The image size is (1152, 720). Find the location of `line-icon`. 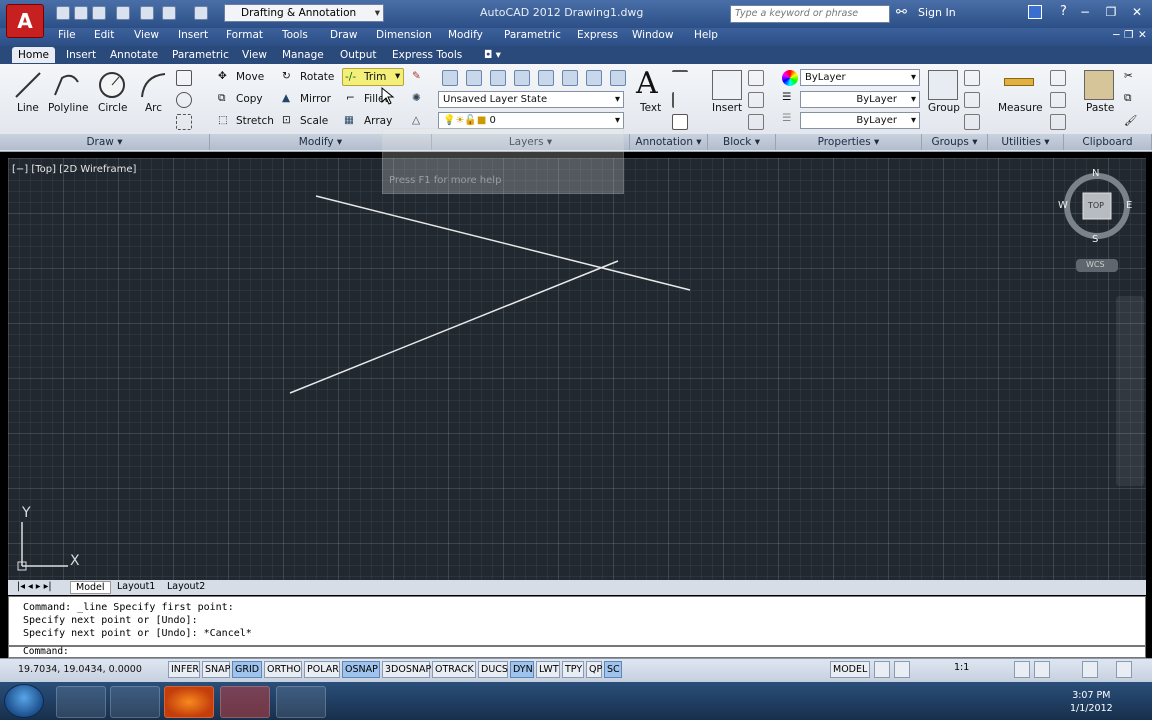

line-icon is located at coordinates (28, 85).